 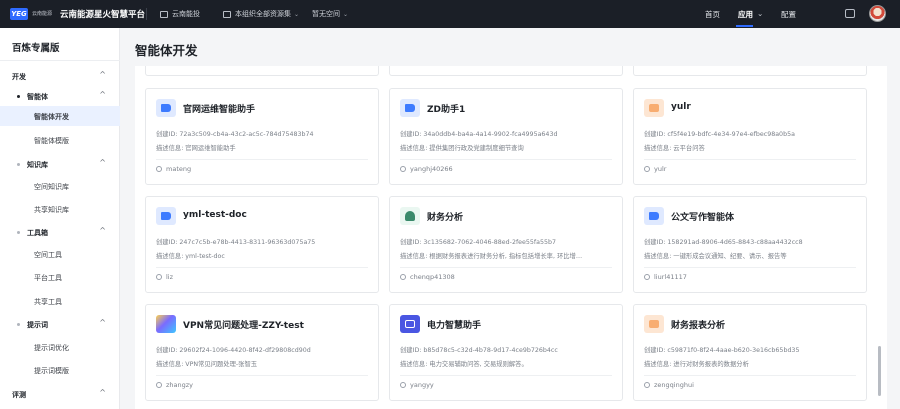 I want to click on logo: YEG 云南能源, so click(x=33, y=14).